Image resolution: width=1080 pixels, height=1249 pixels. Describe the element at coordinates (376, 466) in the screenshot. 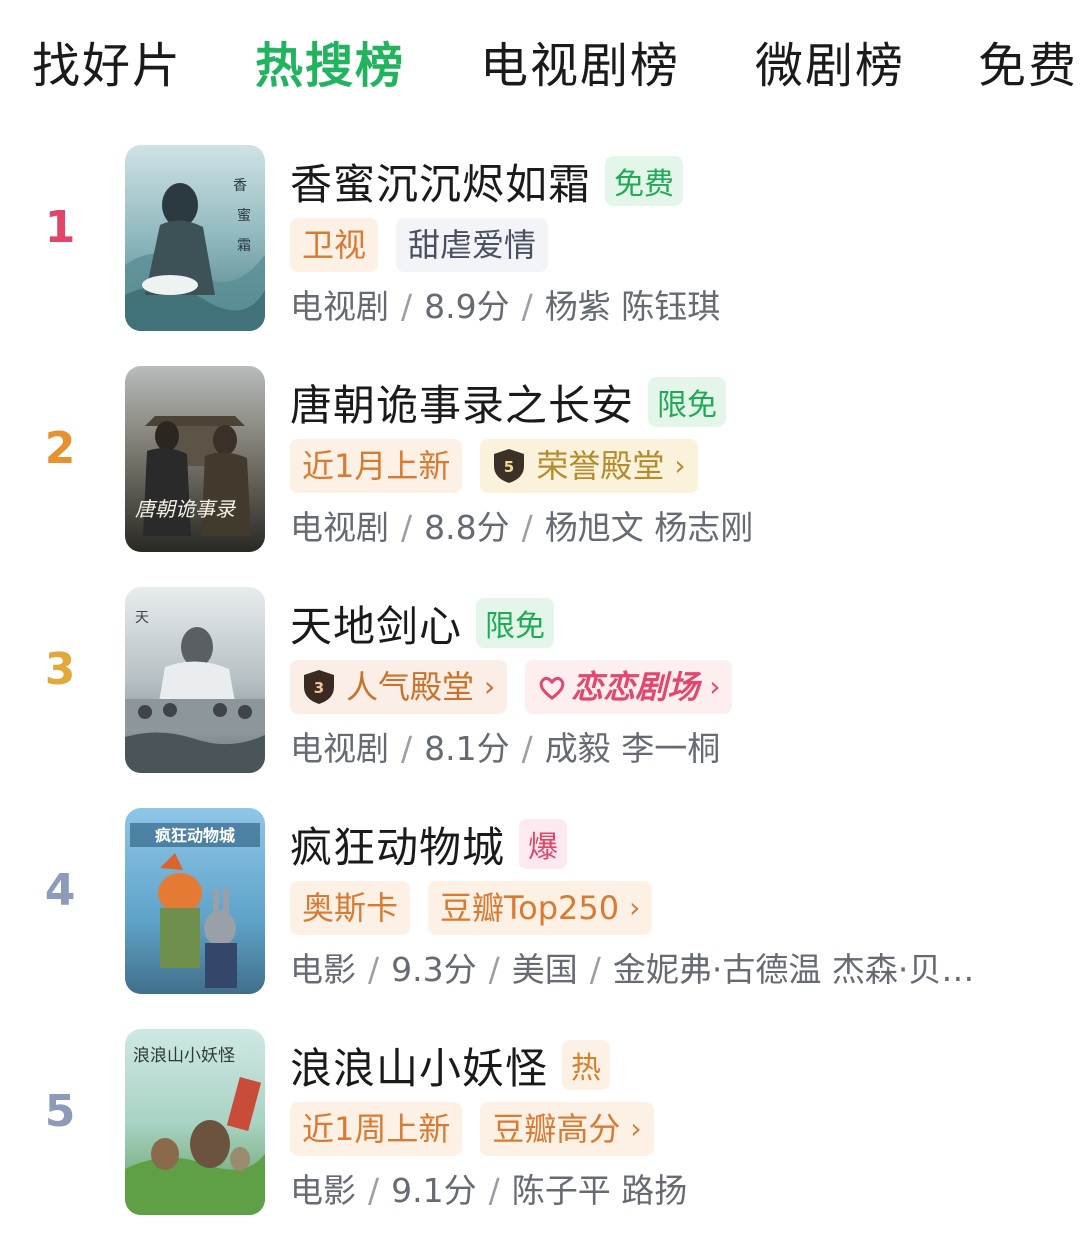

I see `tag-new-this-month: 近1月上新` at that location.